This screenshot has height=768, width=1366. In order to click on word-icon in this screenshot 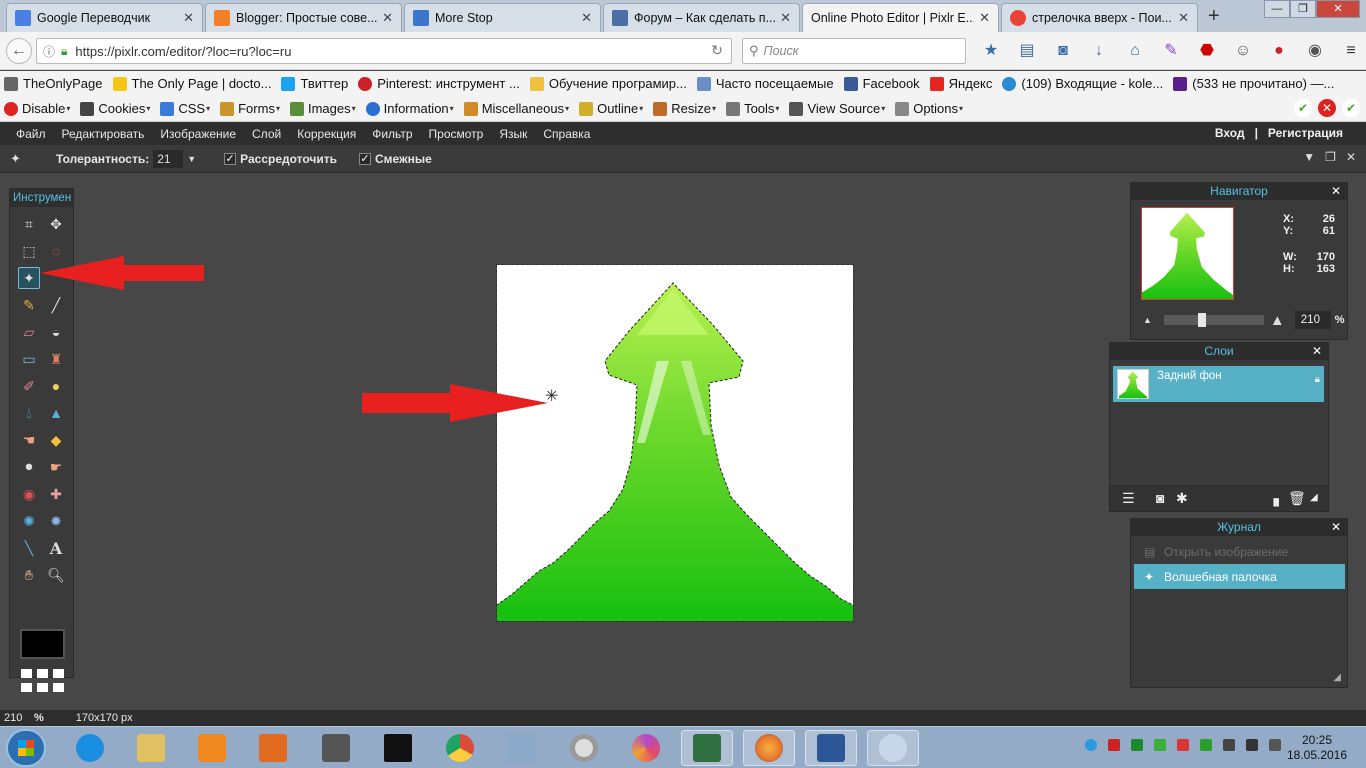, I will do `click(831, 748)`.